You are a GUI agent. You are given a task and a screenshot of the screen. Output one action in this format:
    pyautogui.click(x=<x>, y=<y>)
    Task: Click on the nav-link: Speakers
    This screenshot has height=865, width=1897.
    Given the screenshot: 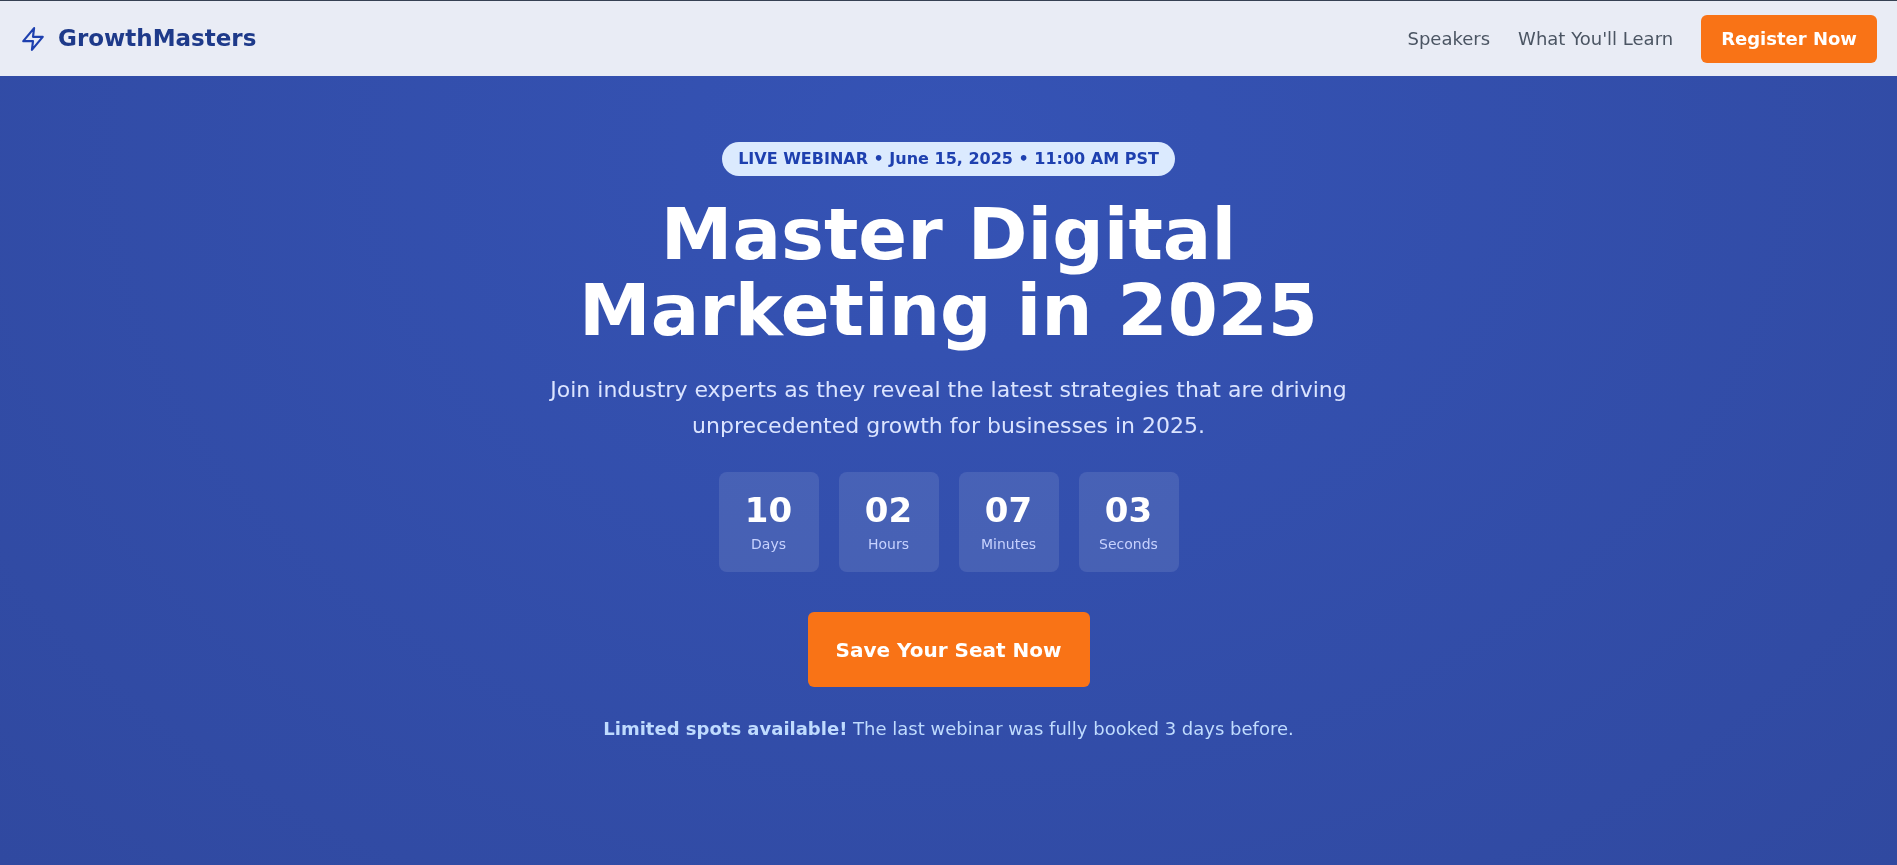 What is the action you would take?
    pyautogui.click(x=1449, y=38)
    